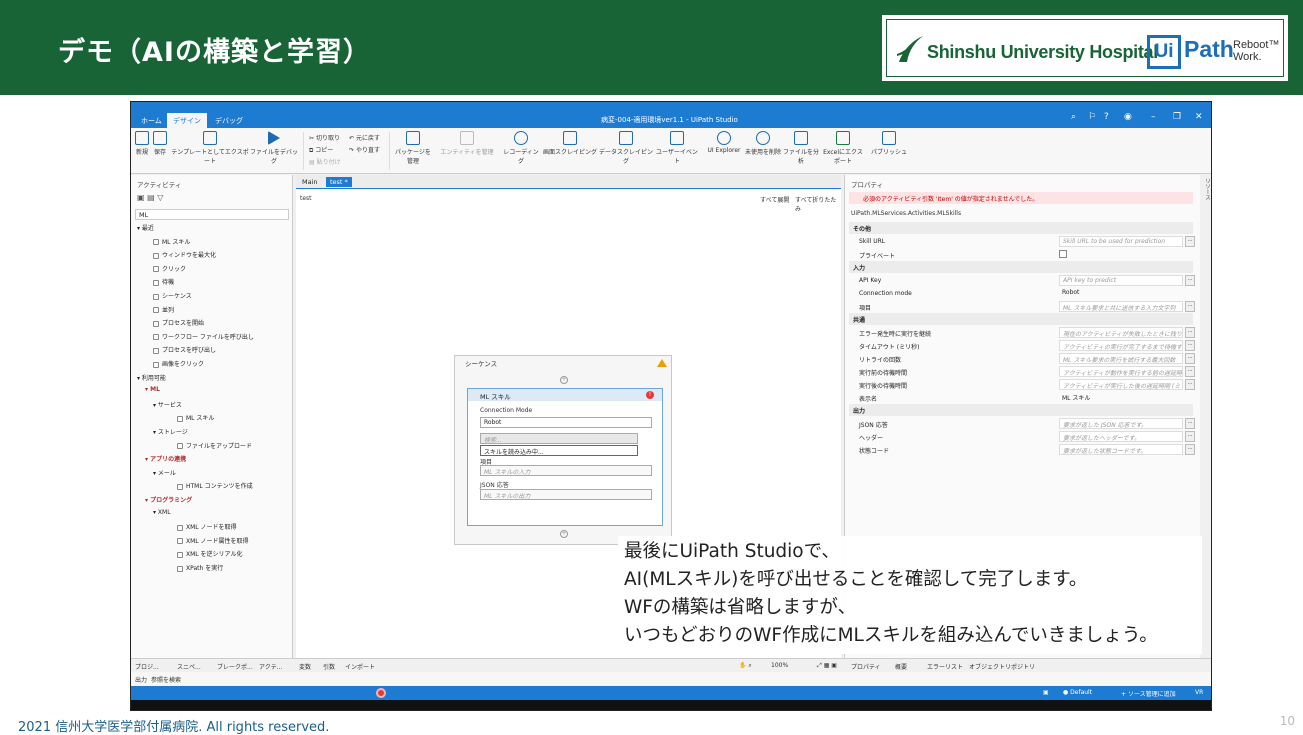 This screenshot has width=1303, height=735. Describe the element at coordinates (207, 526) in the screenshot. I see `activity-tree-item: XML ノードを取得` at that location.